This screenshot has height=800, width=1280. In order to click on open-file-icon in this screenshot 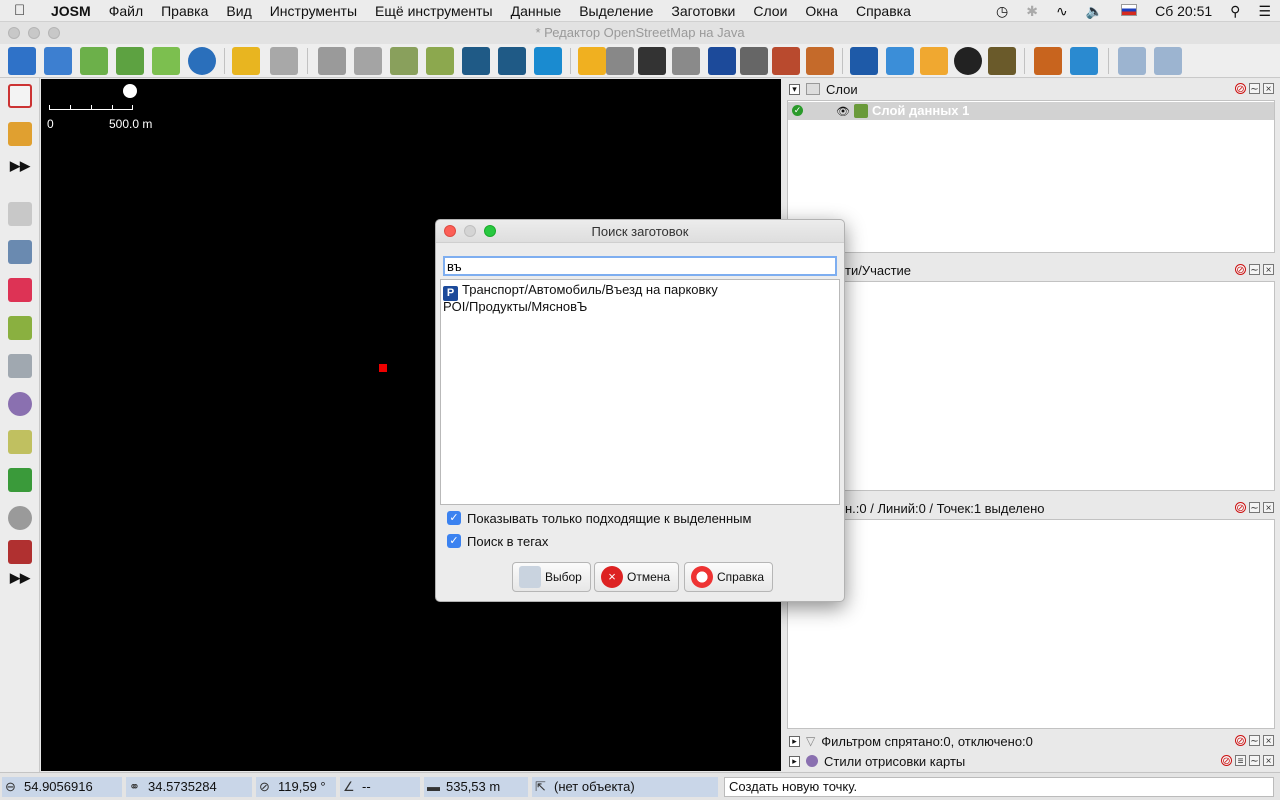, I will do `click(22, 61)`.